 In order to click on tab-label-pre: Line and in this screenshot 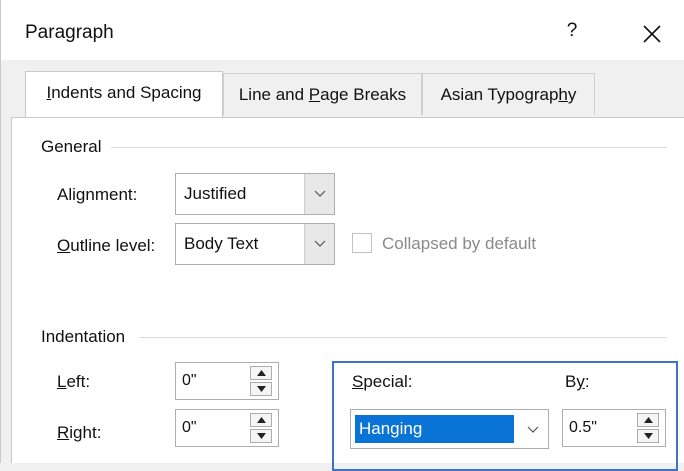, I will do `click(273, 94)`.